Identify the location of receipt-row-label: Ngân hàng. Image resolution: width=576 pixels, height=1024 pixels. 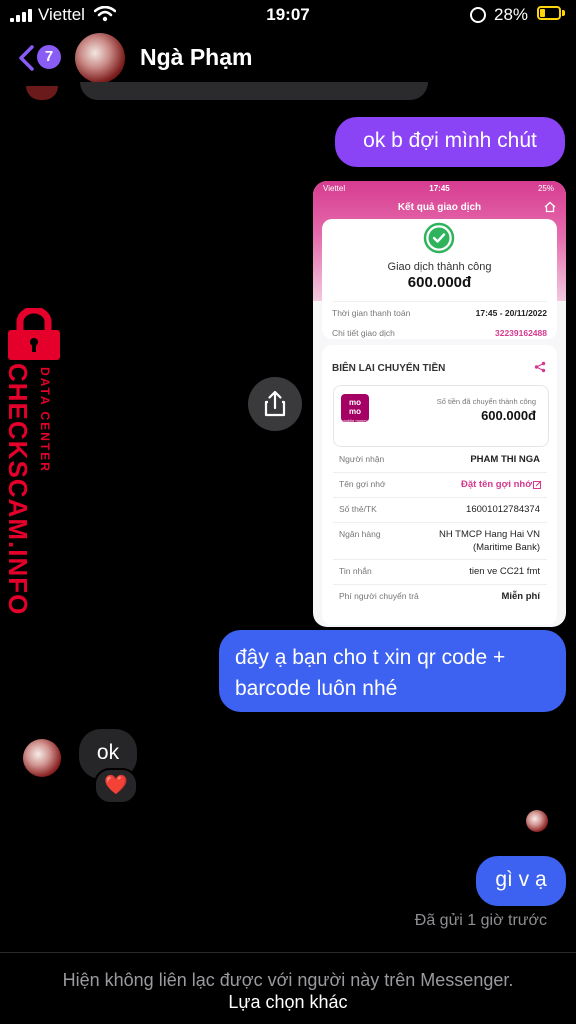
(360, 534).